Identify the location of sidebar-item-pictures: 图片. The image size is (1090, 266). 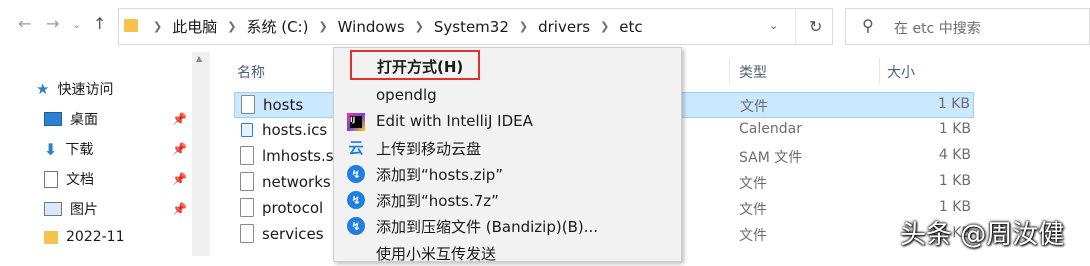
(71, 209).